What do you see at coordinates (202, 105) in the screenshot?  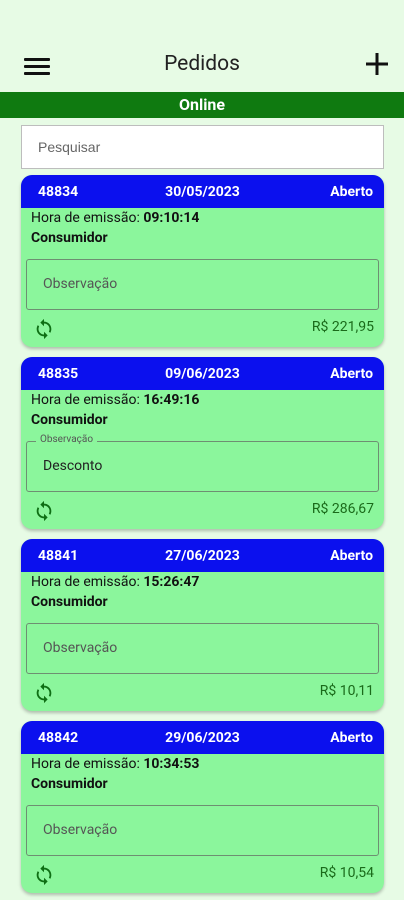 I see `connection-status: Online` at bounding box center [202, 105].